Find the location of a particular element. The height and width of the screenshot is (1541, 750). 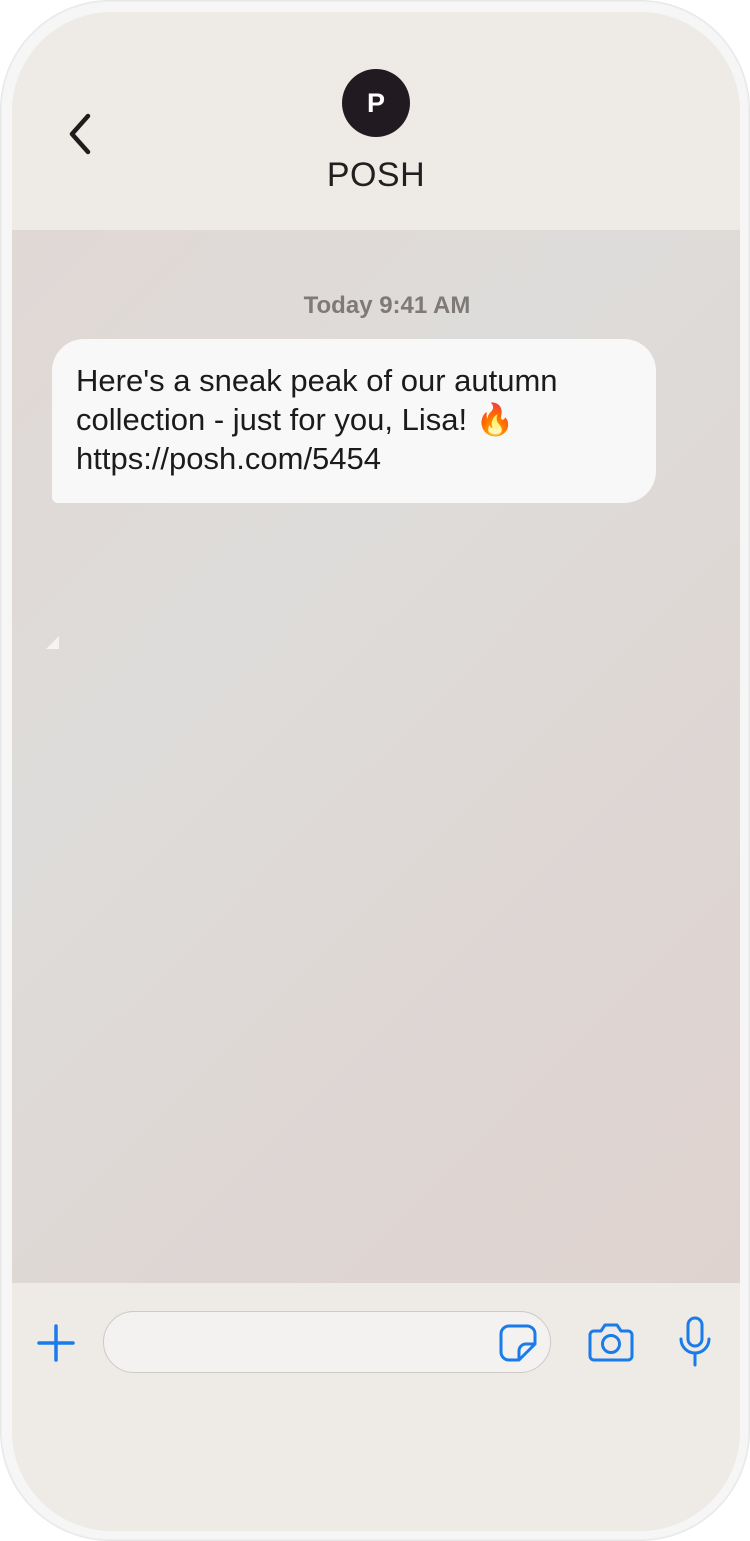

sticker-button is located at coordinates (518, 1343).